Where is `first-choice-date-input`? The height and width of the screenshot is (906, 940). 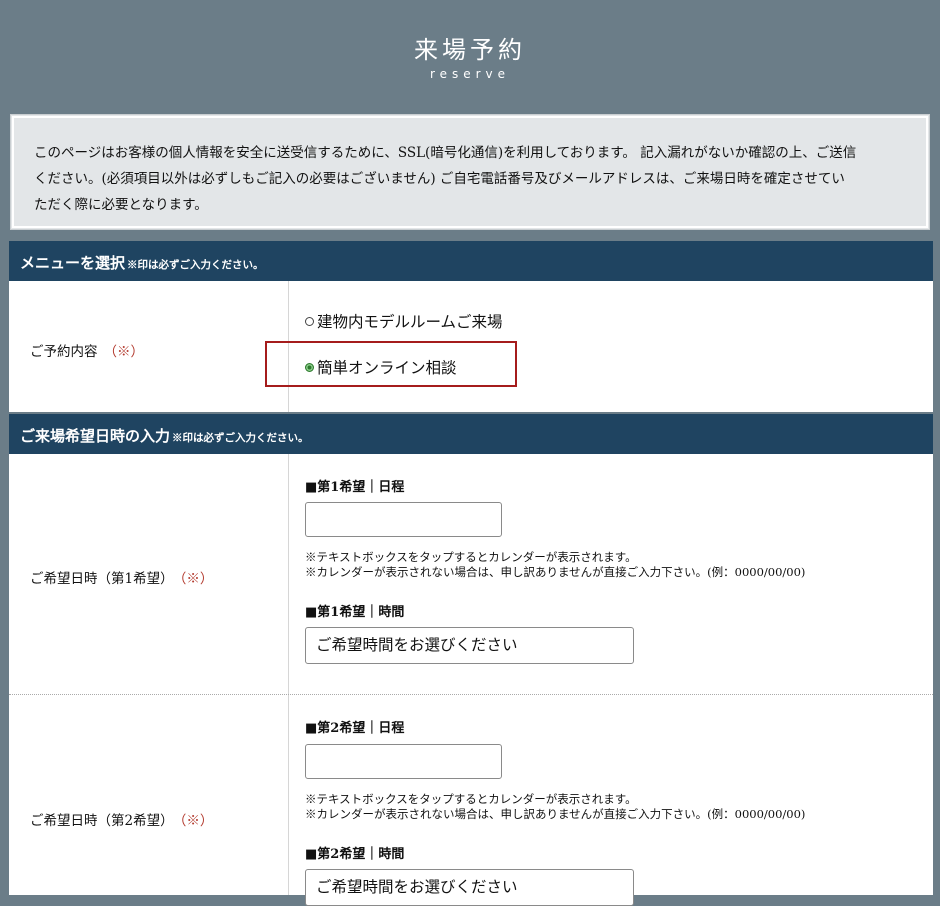
first-choice-date-input is located at coordinates (403, 519).